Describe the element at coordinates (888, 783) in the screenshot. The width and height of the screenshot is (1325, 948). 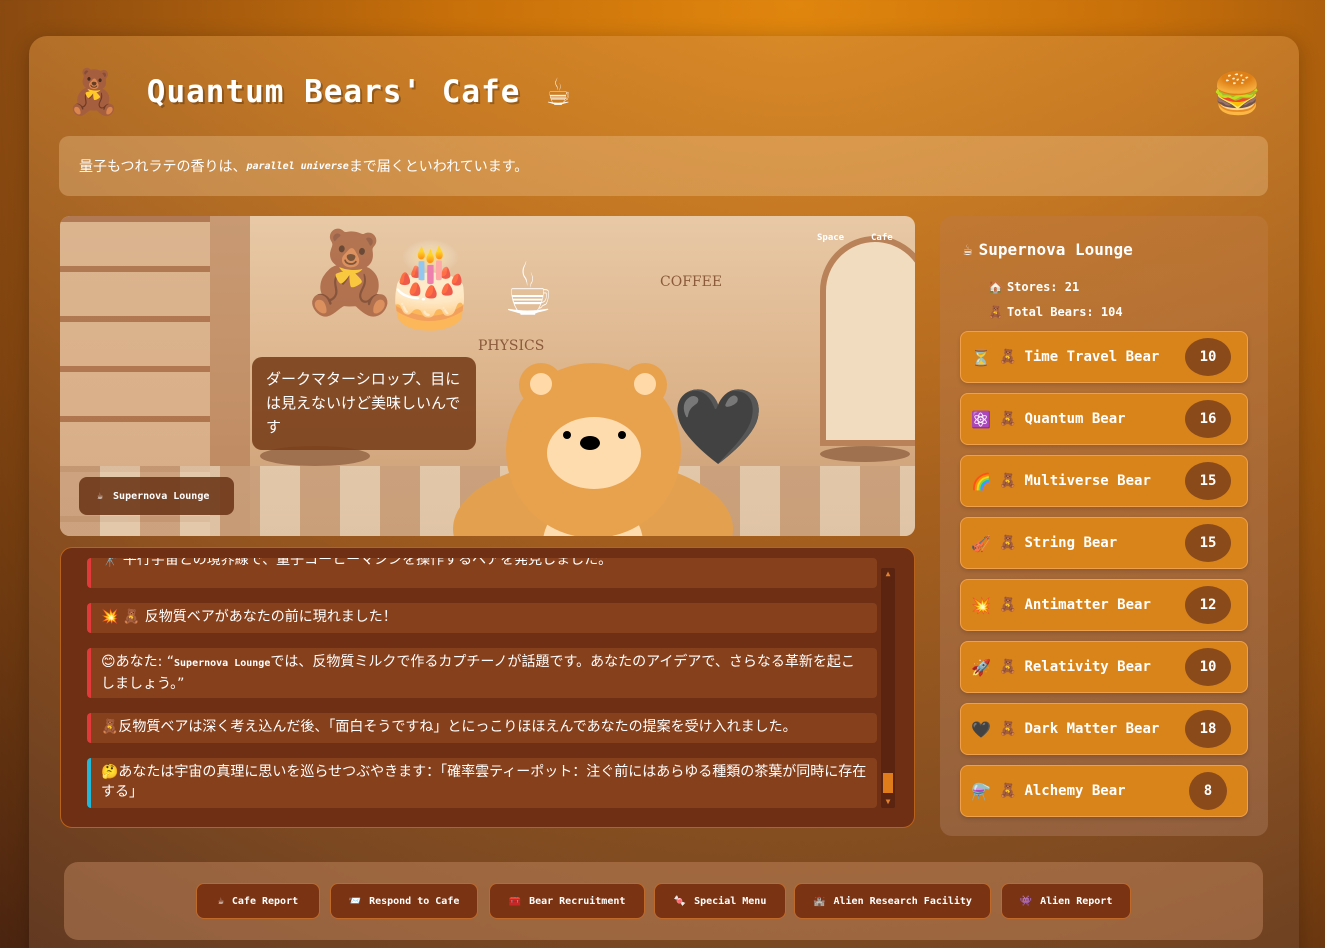
I see `scroll-thumb` at that location.